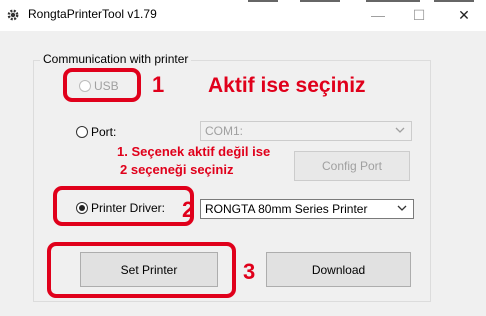 The width and height of the screenshot is (486, 316). I want to click on printer-driver-select: RONGTA 80mm Series Printer, so click(307, 209).